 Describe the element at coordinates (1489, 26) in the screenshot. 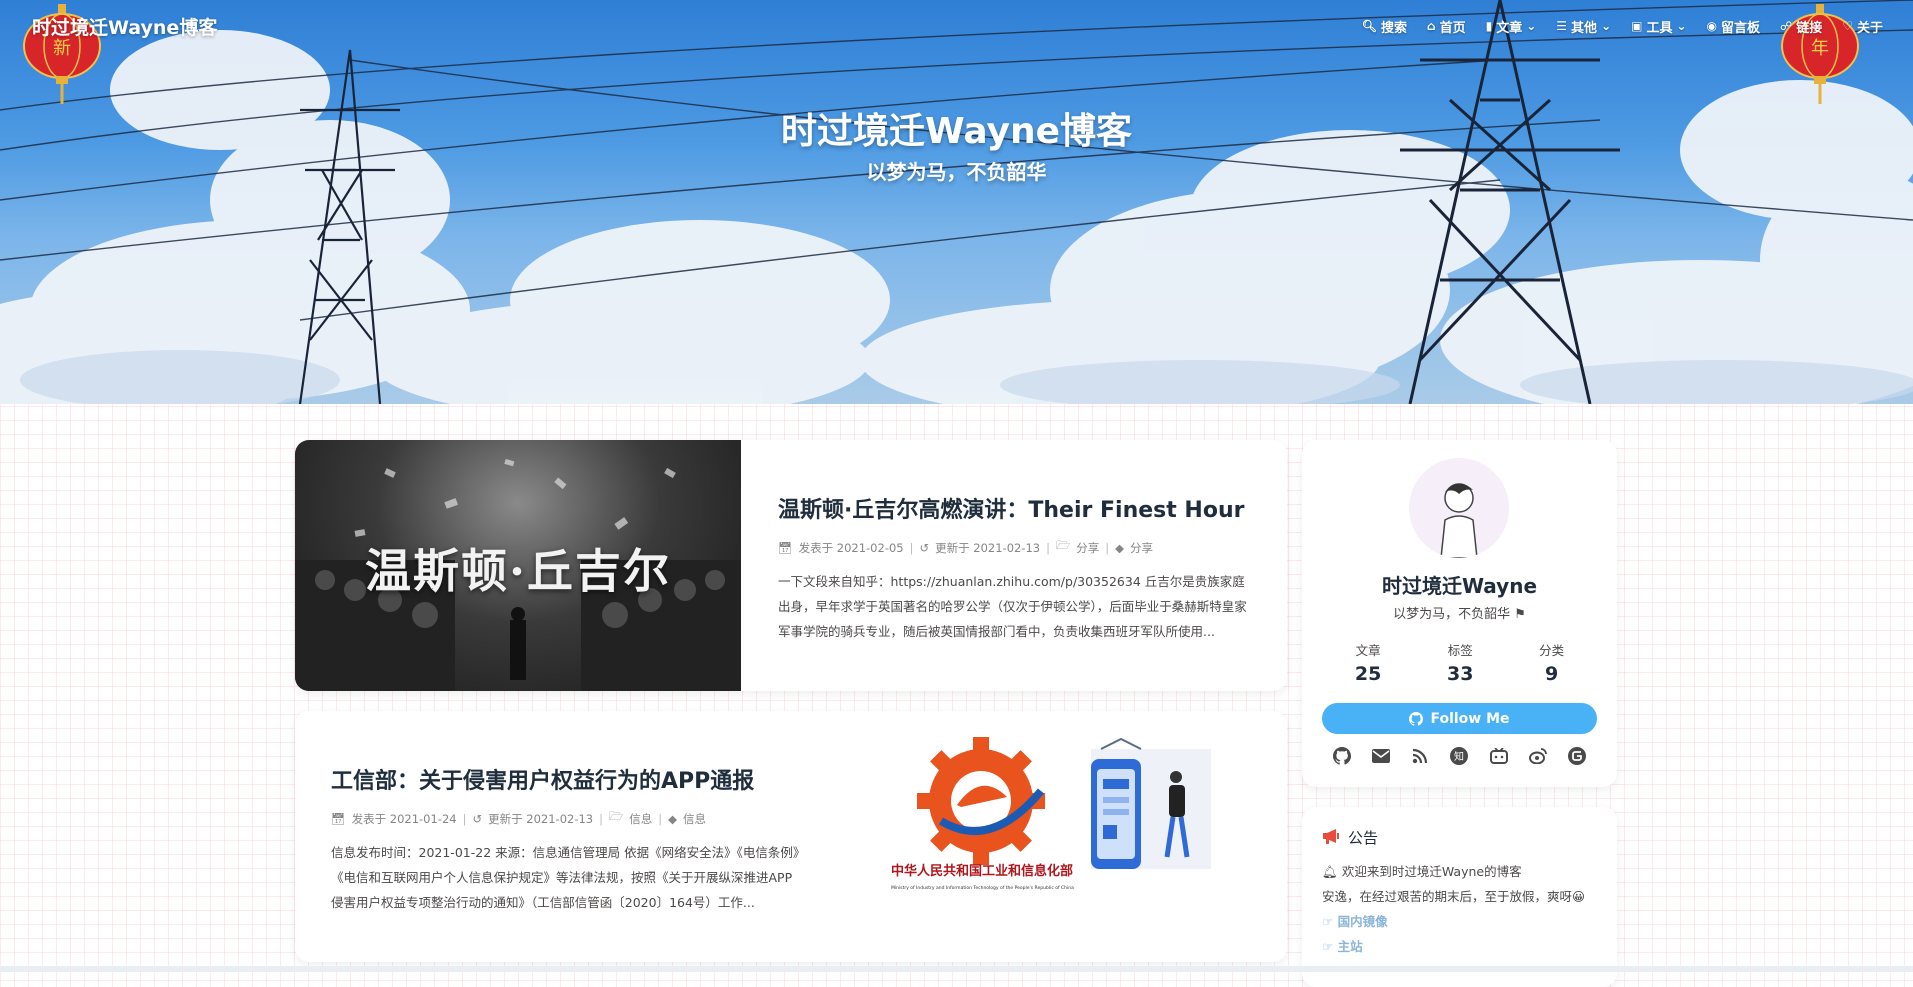

I see `bookmark-icon: ▮` at that location.